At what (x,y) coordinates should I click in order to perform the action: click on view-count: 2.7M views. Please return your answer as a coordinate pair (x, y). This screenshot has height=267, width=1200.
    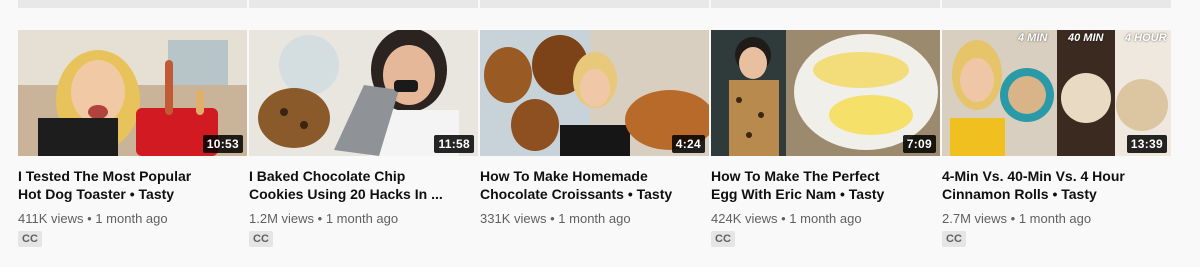
    Looking at the image, I should click on (975, 218).